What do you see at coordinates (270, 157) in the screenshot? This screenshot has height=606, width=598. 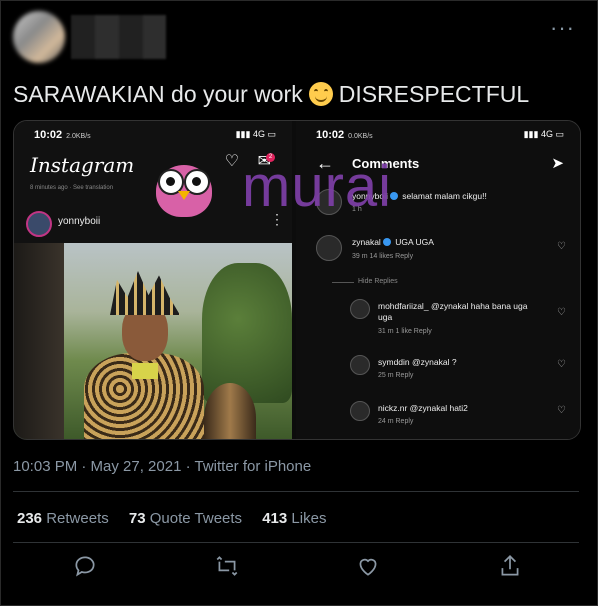 I see `notification-badge: 2` at bounding box center [270, 157].